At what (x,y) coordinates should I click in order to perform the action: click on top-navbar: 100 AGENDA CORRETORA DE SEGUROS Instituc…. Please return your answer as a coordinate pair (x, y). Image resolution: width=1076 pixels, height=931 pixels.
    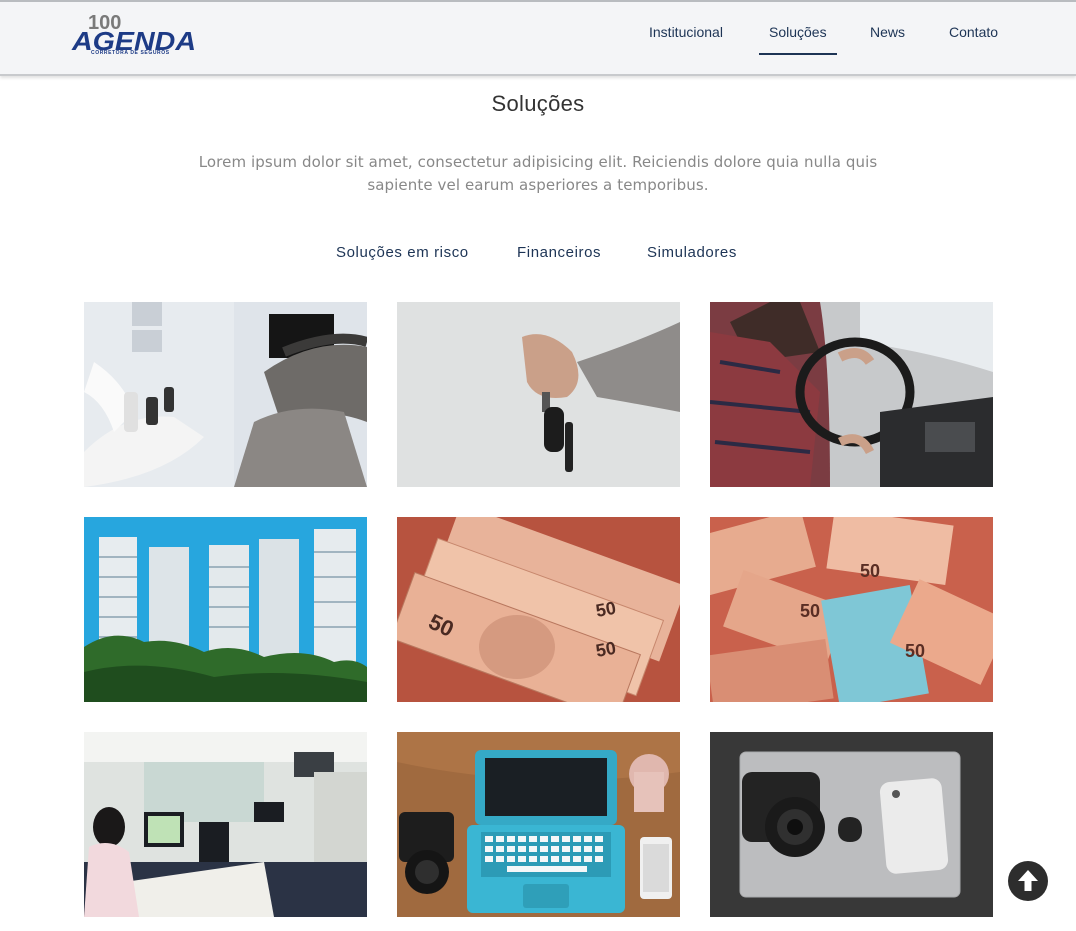
    Looking at the image, I should click on (538, 38).